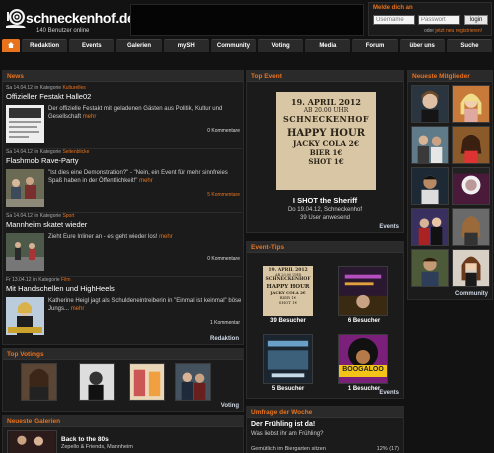 This screenshot has height=453, width=494. I want to click on home-icon, so click(11, 45).